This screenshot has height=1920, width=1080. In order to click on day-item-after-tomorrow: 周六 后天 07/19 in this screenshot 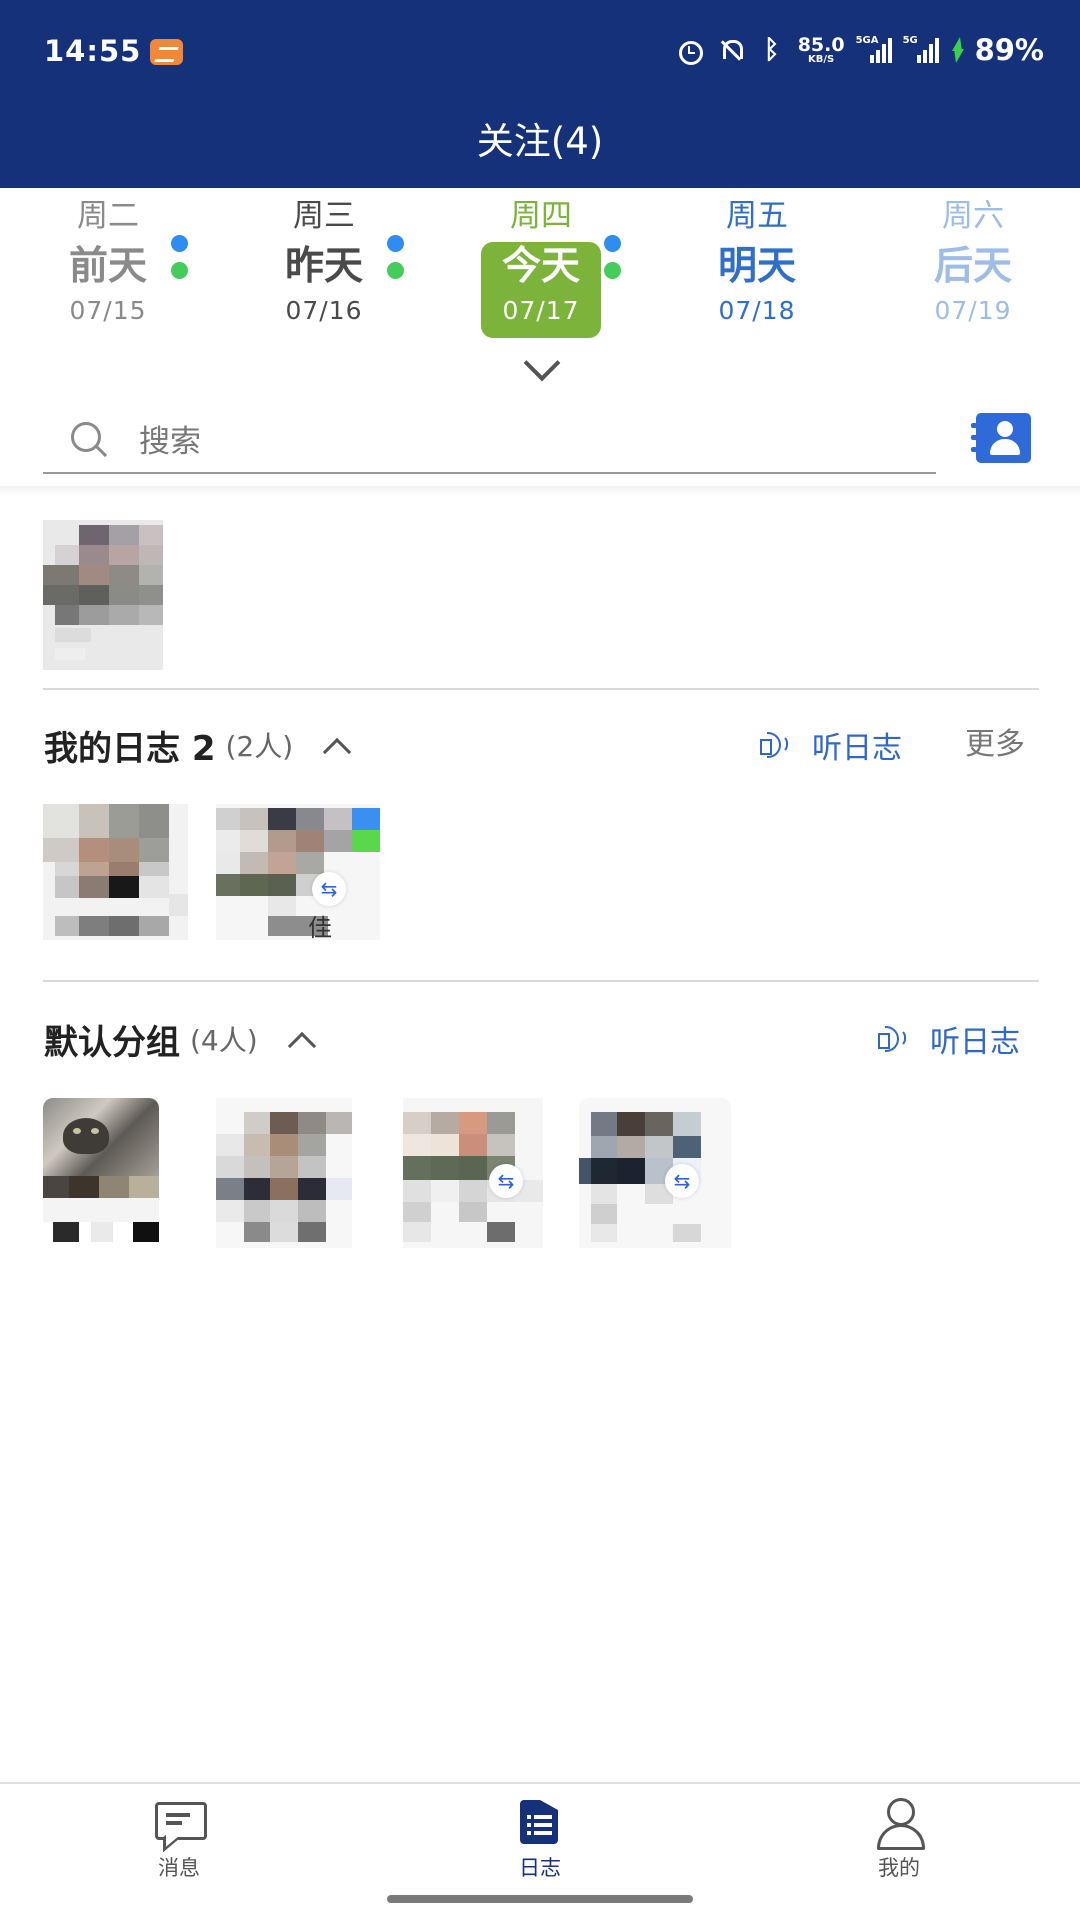, I will do `click(973, 269)`.